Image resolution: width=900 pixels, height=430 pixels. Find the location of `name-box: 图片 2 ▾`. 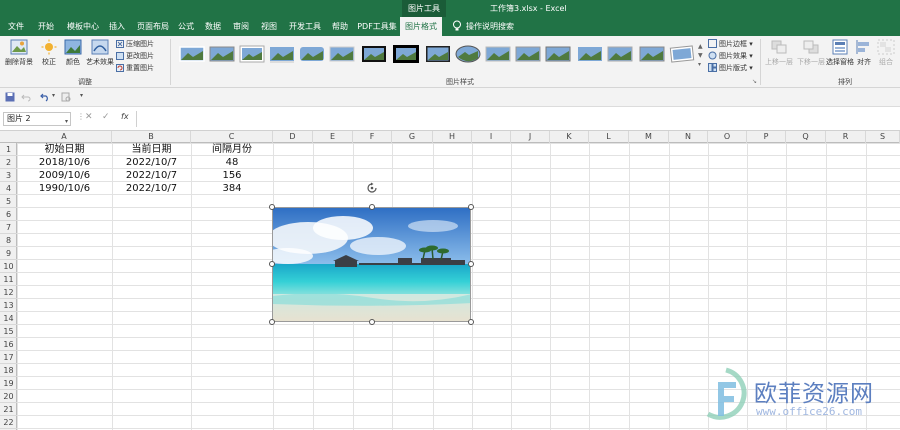

name-box: 图片 2 ▾ is located at coordinates (37, 119).